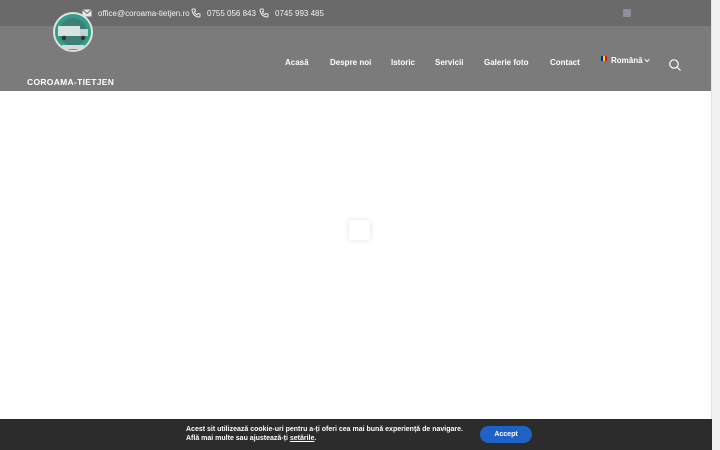 The width and height of the screenshot is (720, 450). What do you see at coordinates (449, 62) in the screenshot?
I see `nav-item-servicii: Servicii` at bounding box center [449, 62].